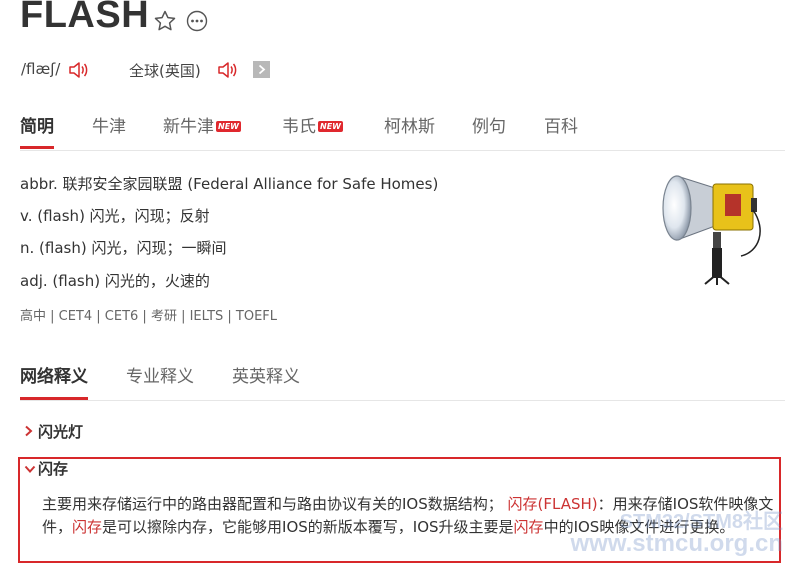 Image resolution: width=793 pixels, height=568 pixels. I want to click on tab-oxford: 牛津, so click(109, 124).